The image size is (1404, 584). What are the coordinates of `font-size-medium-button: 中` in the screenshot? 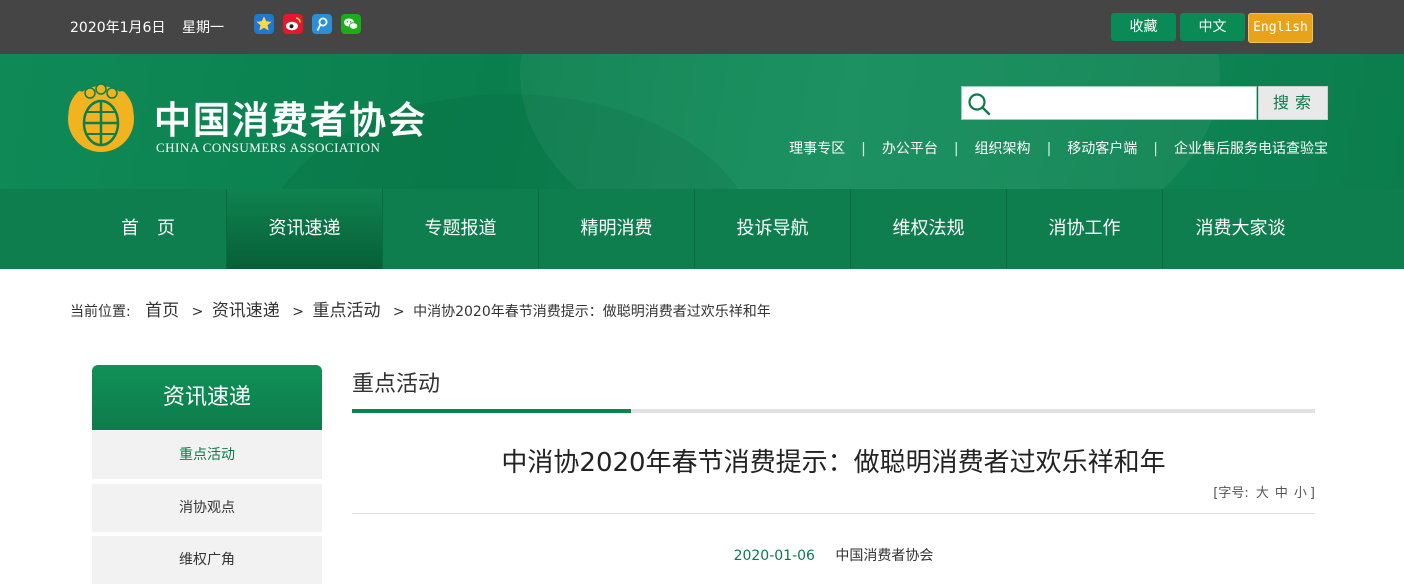 It's located at (1281, 493).